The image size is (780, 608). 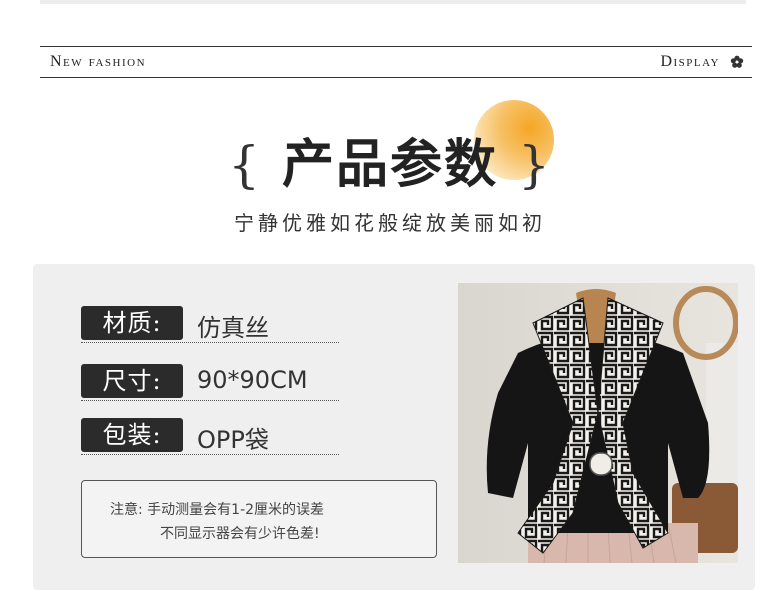 I want to click on param-label-size: 尺寸:, so click(x=132, y=381).